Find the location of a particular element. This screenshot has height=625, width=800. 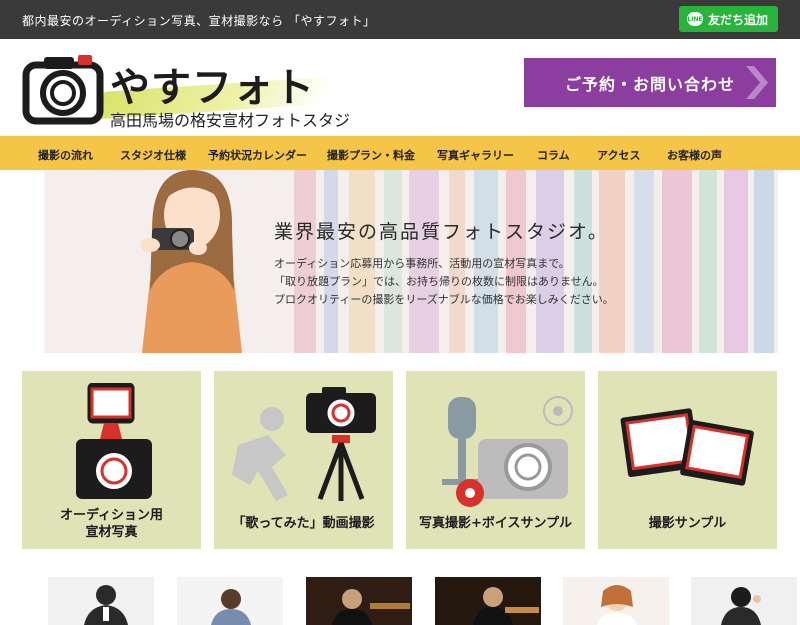

running-person-icon is located at coordinates (260, 454).